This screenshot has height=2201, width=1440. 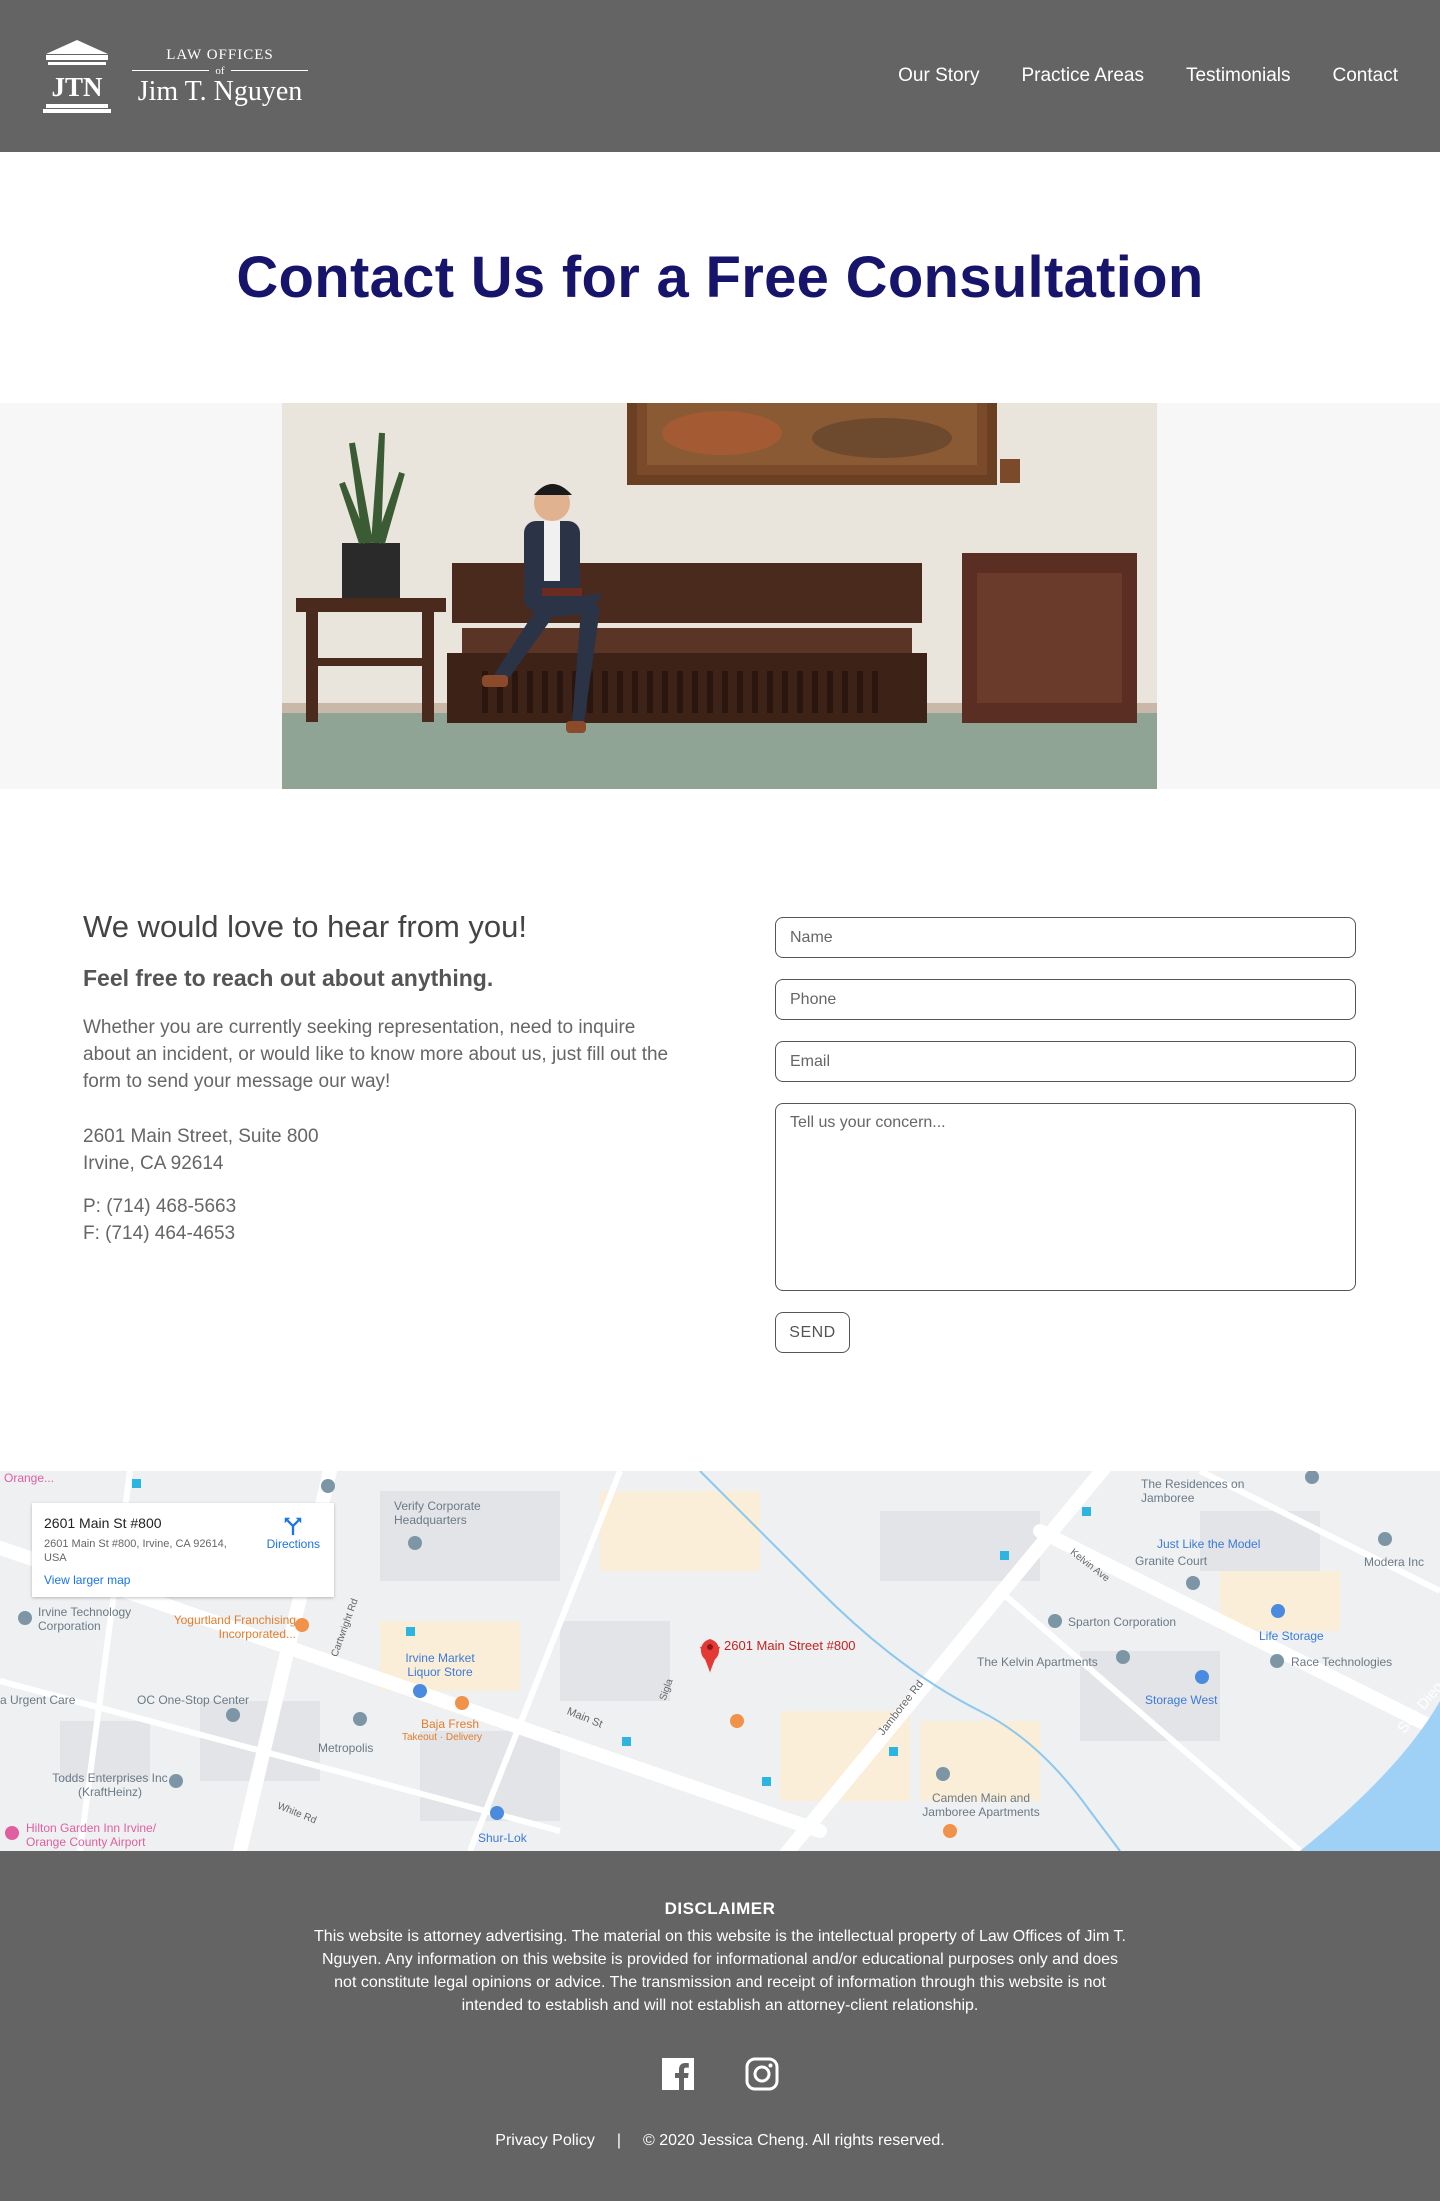 What do you see at coordinates (305, 926) in the screenshot?
I see `contact-heading: We would love to hear from you!` at bounding box center [305, 926].